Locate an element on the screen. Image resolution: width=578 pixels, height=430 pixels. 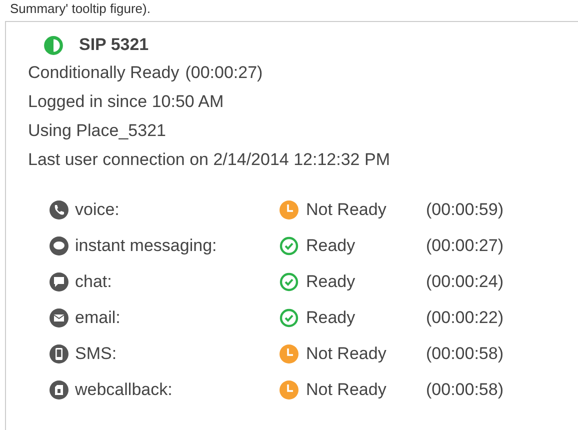
channel-duration: (00:00:27) is located at coordinates (465, 246).